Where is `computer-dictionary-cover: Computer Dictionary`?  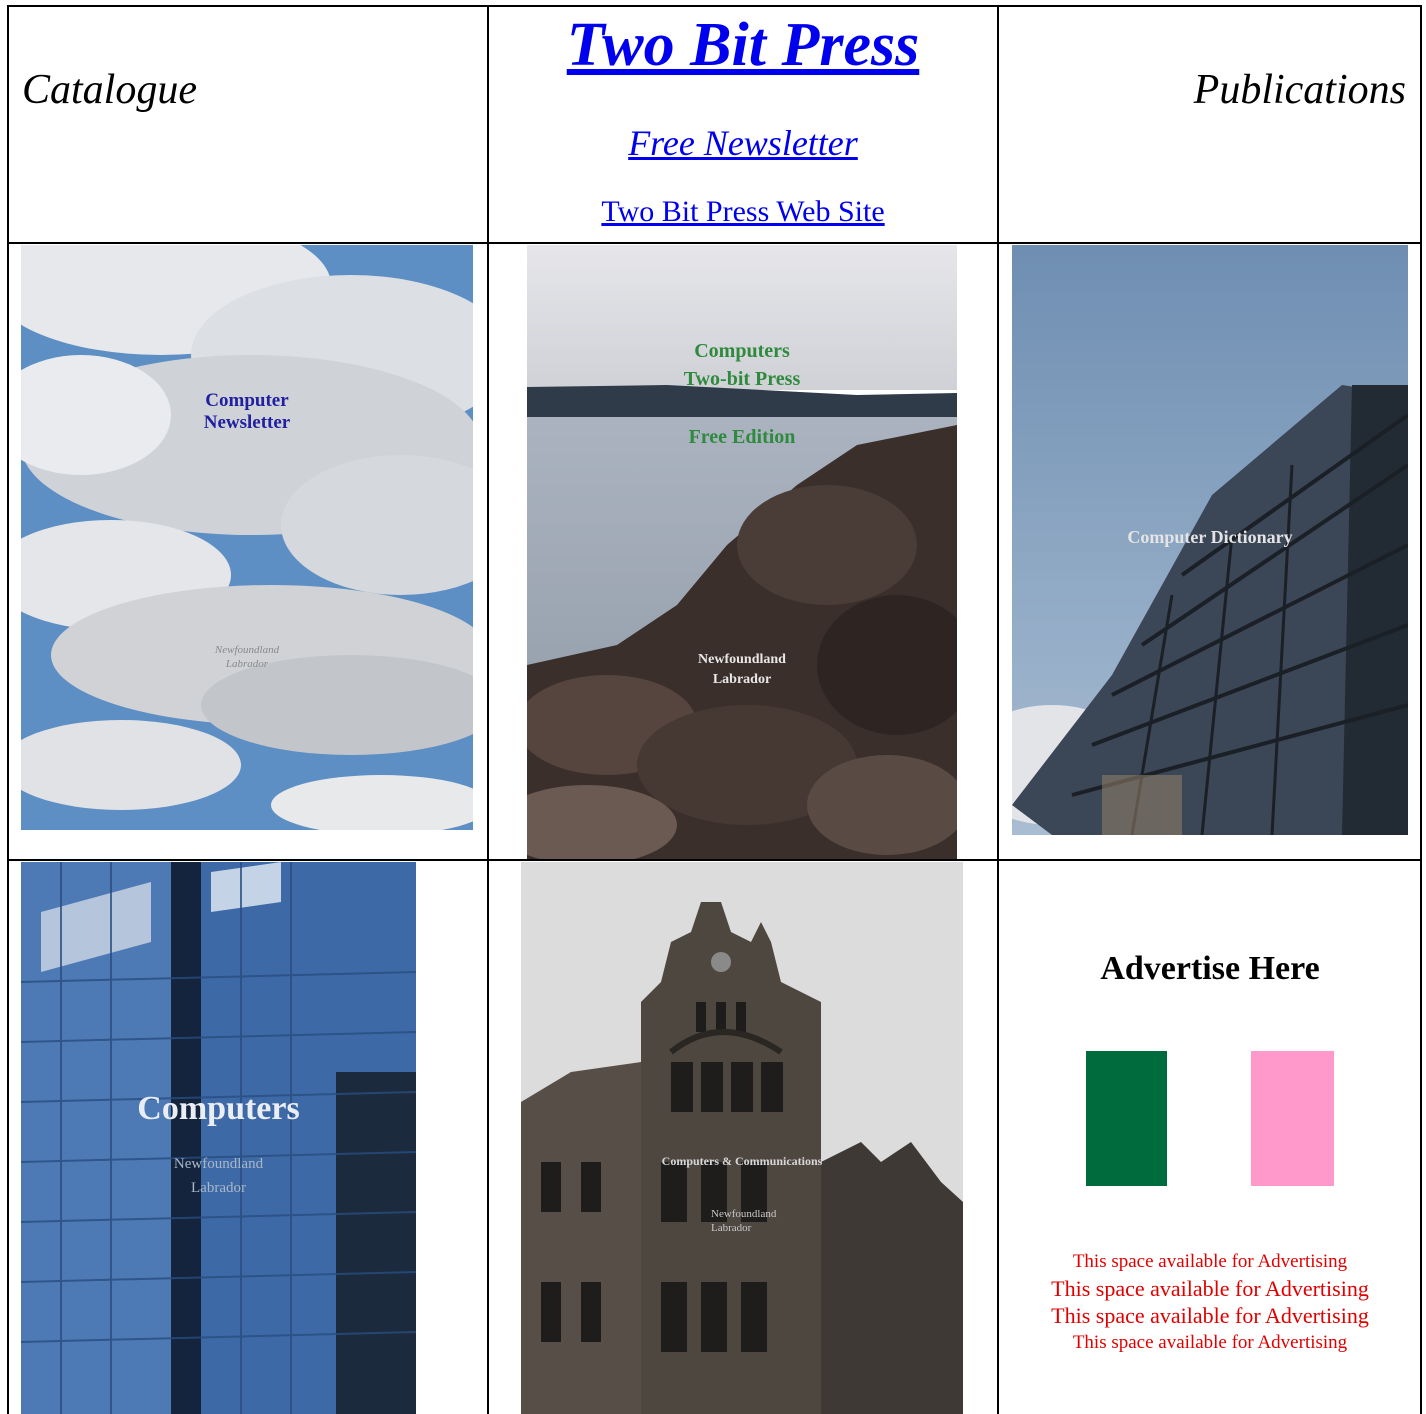
computer-dictionary-cover: Computer Dictionary is located at coordinates (1210, 540).